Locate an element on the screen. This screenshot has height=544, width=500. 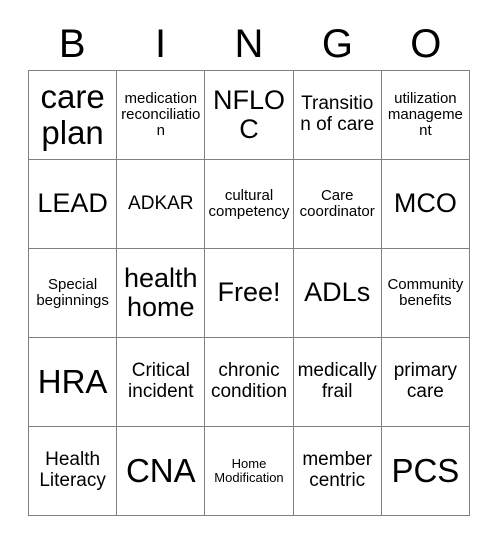
bingo-cell: HRA is located at coordinates (73, 382).